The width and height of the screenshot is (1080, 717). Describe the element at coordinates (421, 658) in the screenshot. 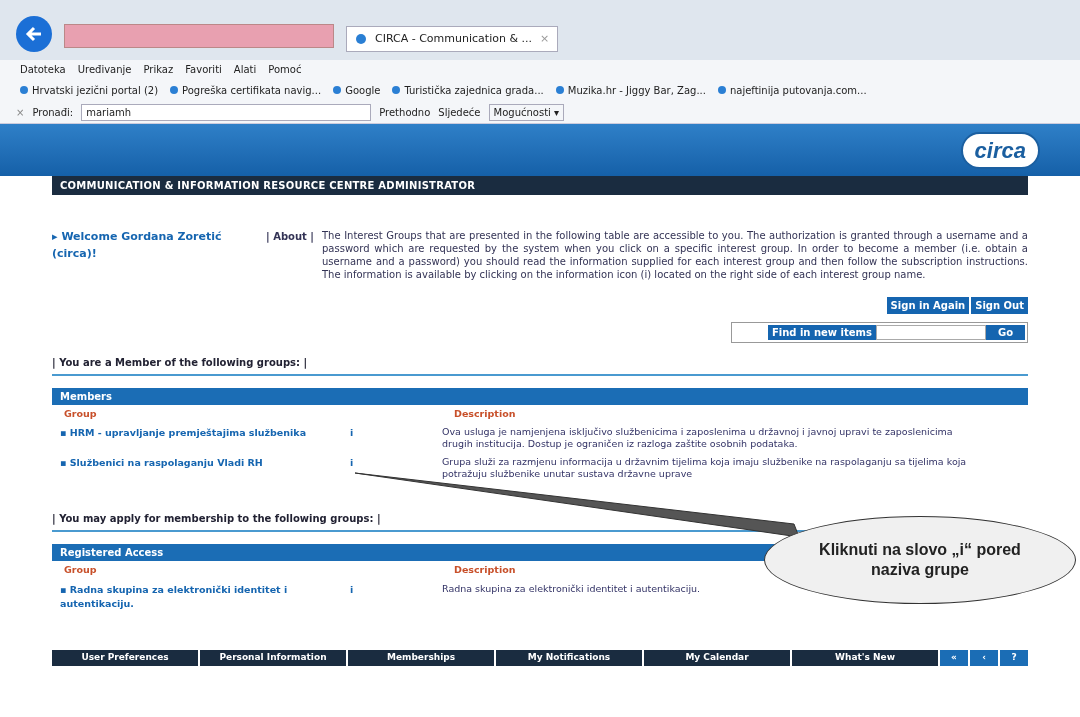

I see `nav-tab: Memberships` at that location.